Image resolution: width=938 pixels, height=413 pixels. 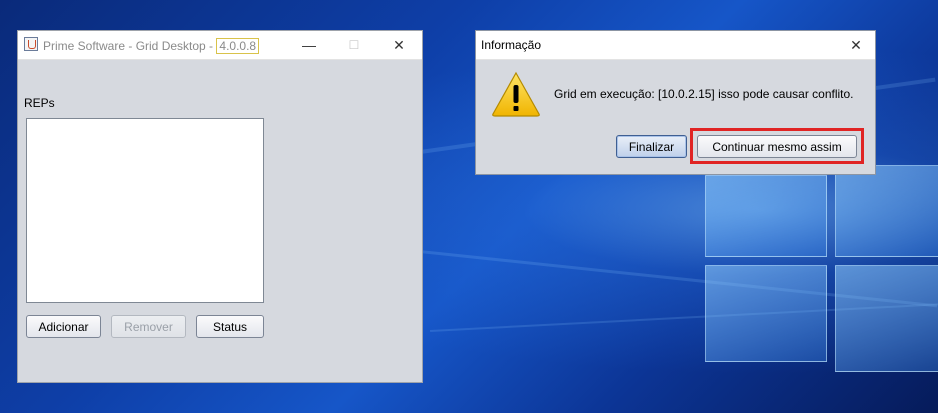 What do you see at coordinates (31, 44) in the screenshot?
I see `java-app-icon` at bounding box center [31, 44].